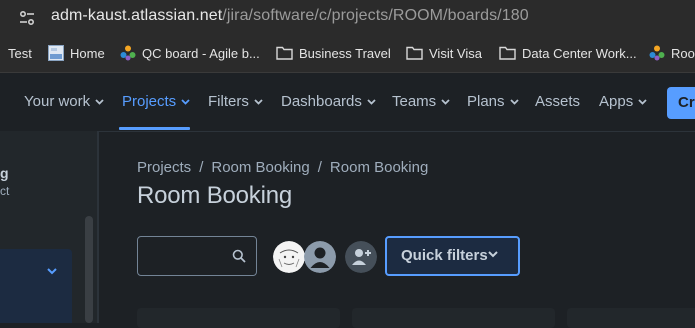  I want to click on nav-label: Apps, so click(616, 101).